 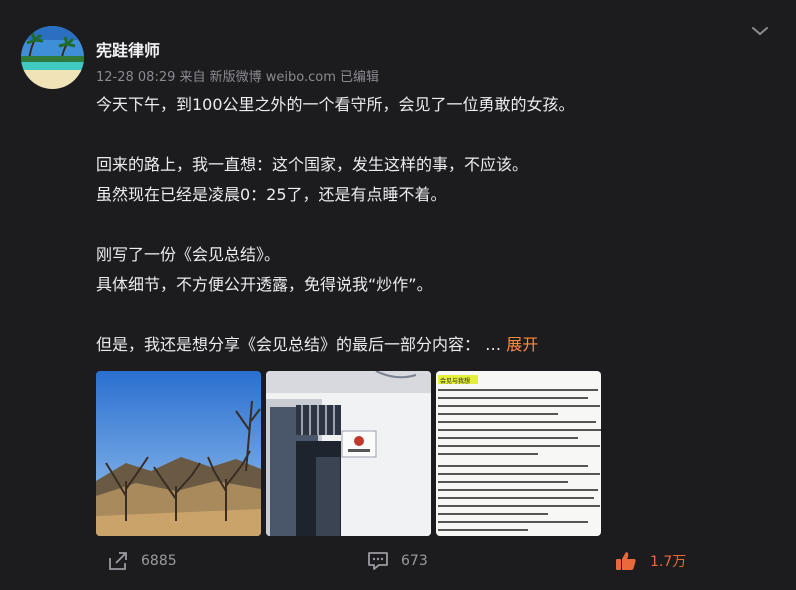 I want to click on author-name: 宪跬律师, so click(x=128, y=49).